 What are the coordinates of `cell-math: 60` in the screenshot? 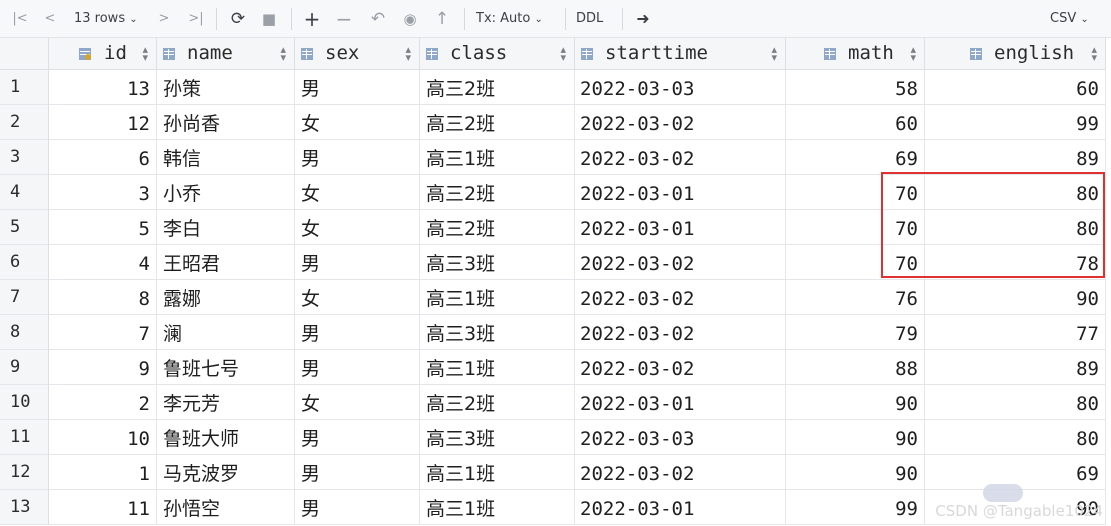 It's located at (855, 122).